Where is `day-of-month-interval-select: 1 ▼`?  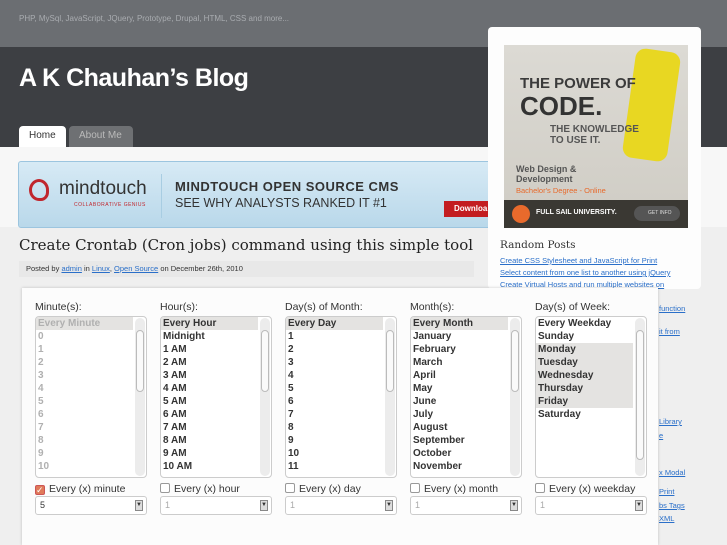 day-of-month-interval-select: 1 ▼ is located at coordinates (341, 505).